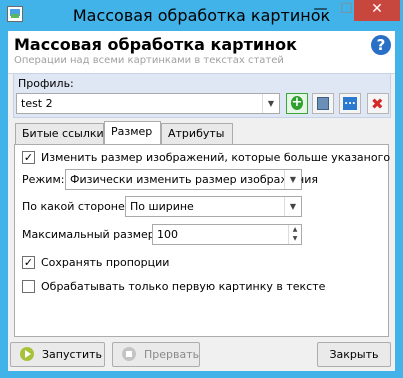  I want to click on add-icon: +, so click(297, 102).